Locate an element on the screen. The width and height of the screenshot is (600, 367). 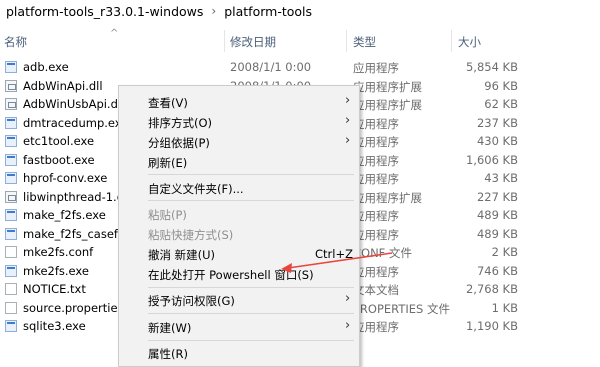
menu-item-shortcut: Ctrl+Z is located at coordinates (334, 254).